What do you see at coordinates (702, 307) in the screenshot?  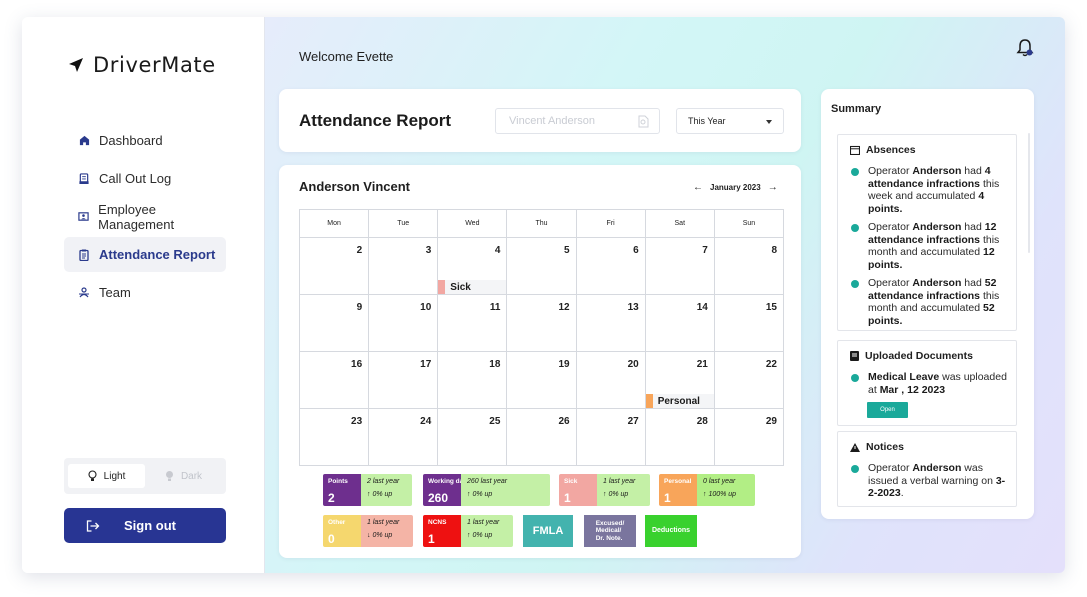 I see `day-number: 14` at bounding box center [702, 307].